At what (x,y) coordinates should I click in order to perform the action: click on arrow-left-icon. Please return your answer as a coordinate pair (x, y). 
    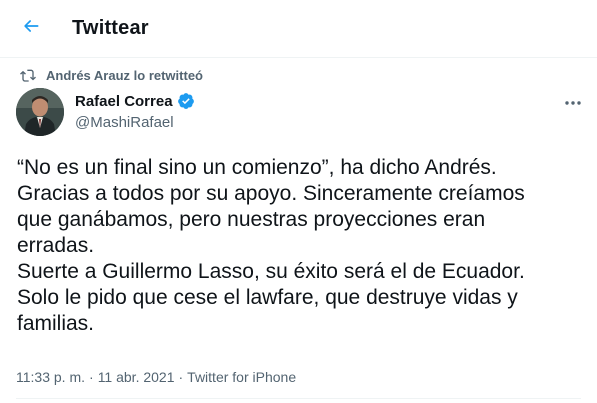
    Looking at the image, I should click on (31, 28).